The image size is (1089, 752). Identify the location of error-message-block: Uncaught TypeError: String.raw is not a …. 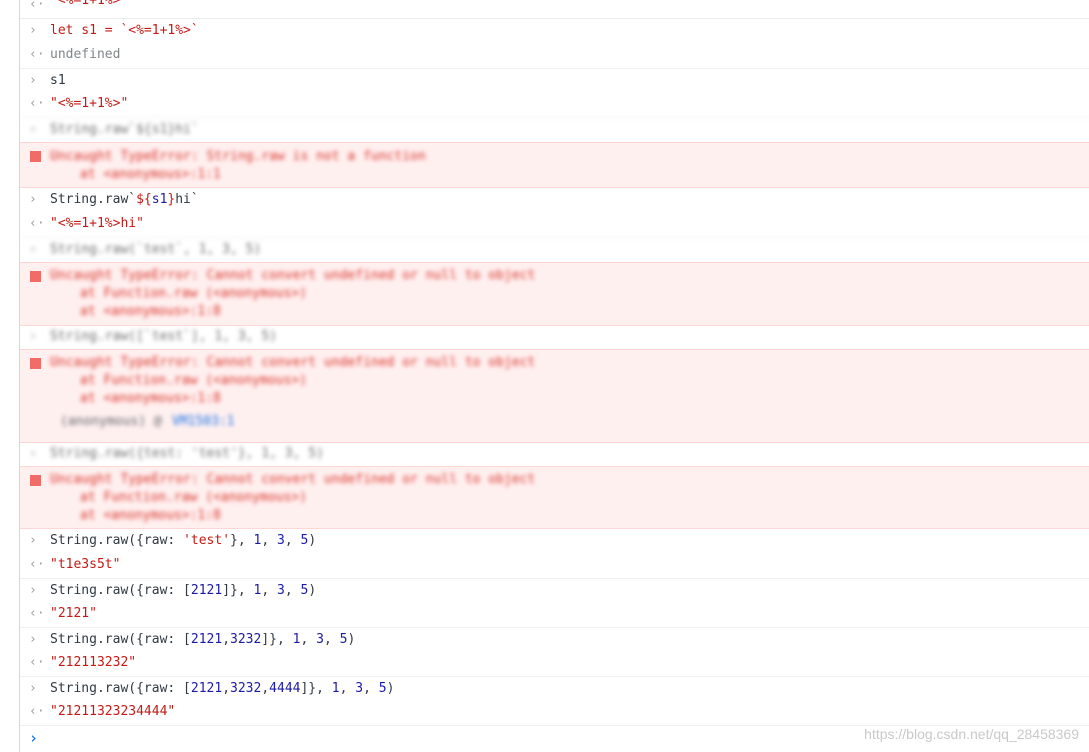
(554, 165).